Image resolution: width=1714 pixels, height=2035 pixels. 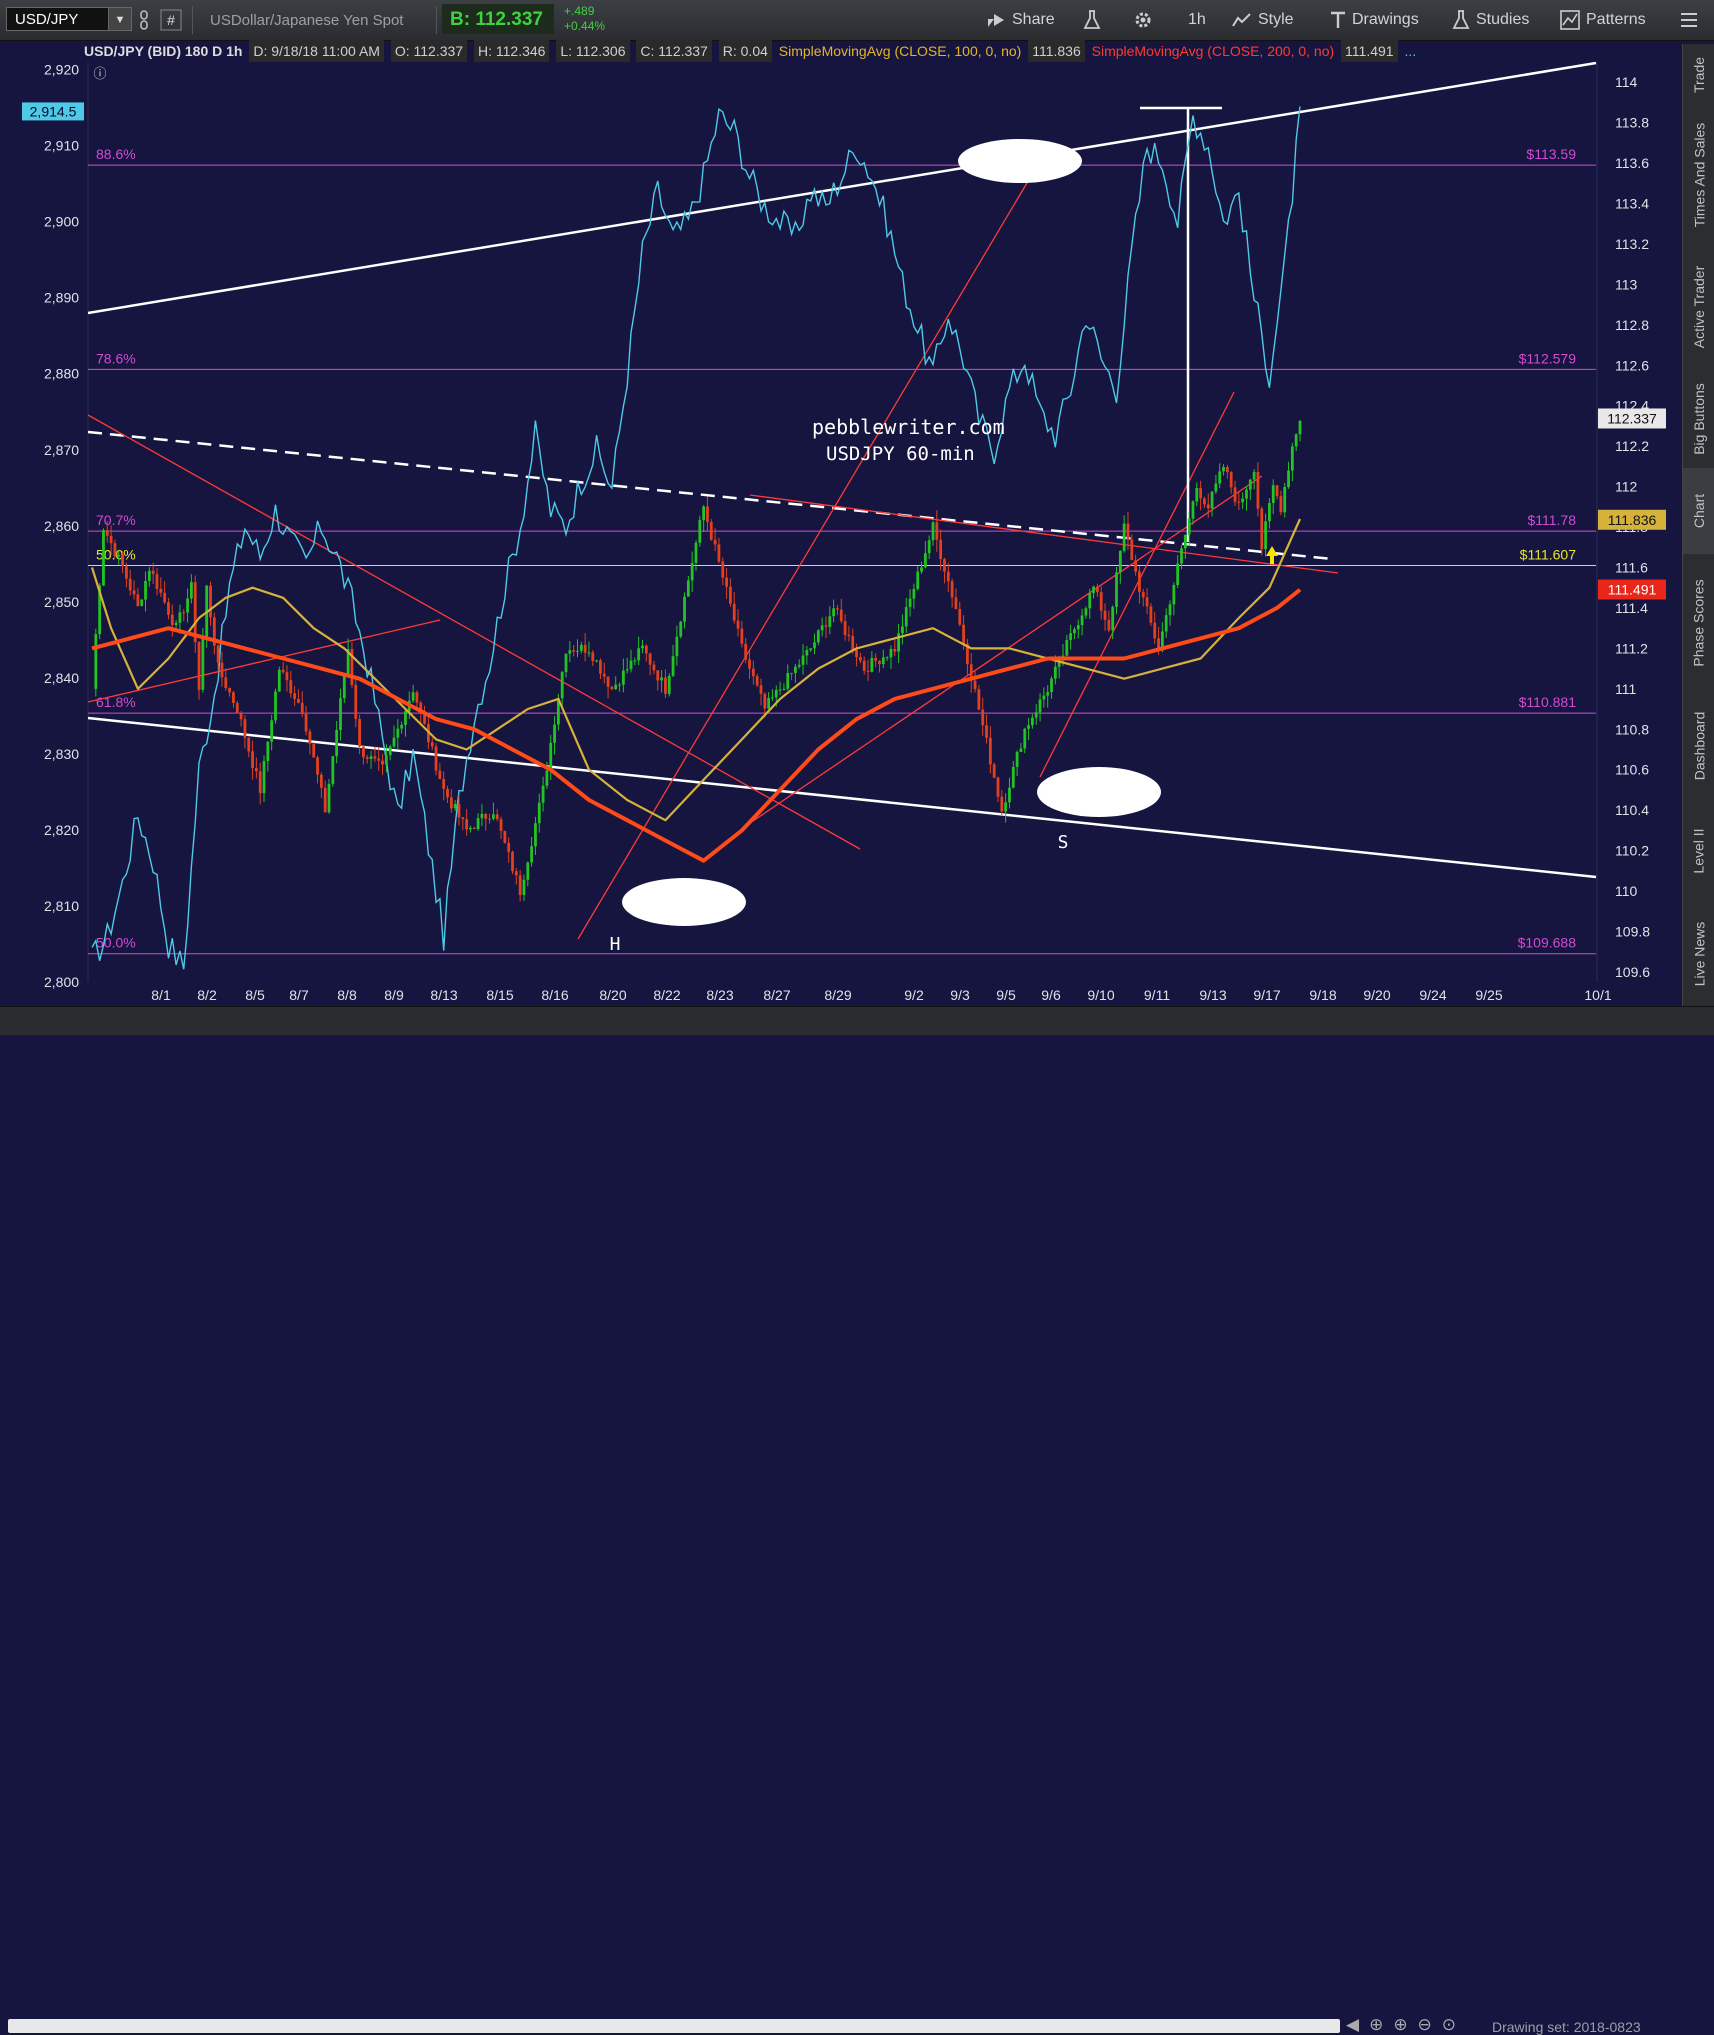 I want to click on side-tab: Trade, so click(x=1698, y=75).